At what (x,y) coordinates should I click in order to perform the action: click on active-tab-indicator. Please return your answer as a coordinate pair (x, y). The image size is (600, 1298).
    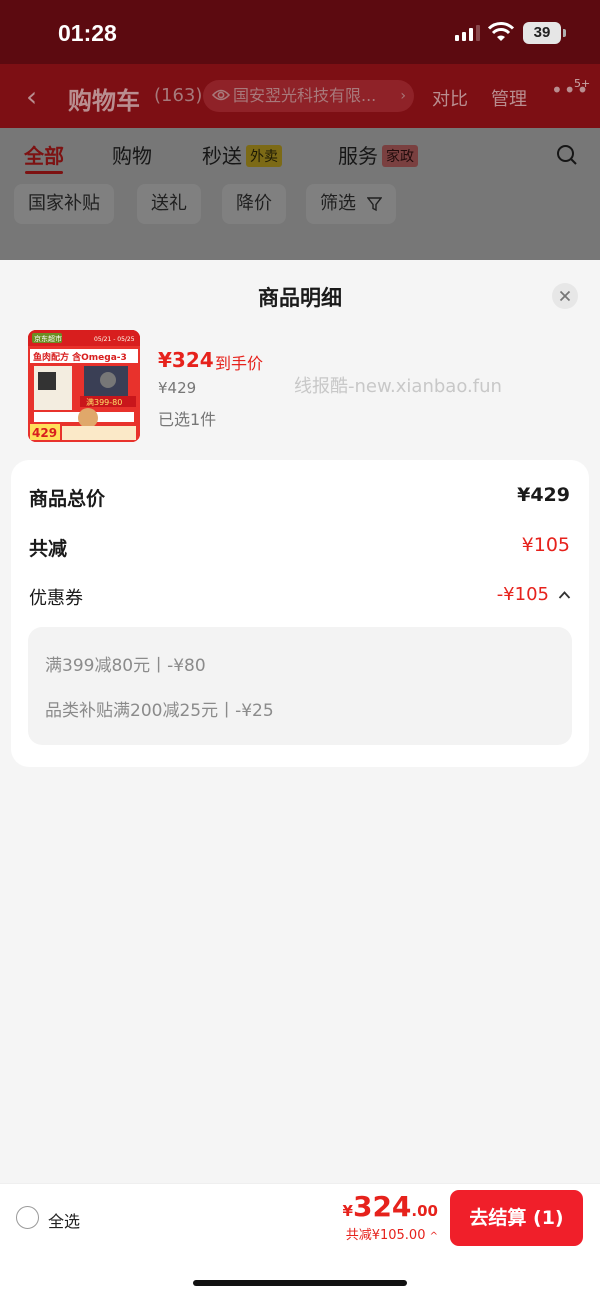
    Looking at the image, I should click on (44, 172).